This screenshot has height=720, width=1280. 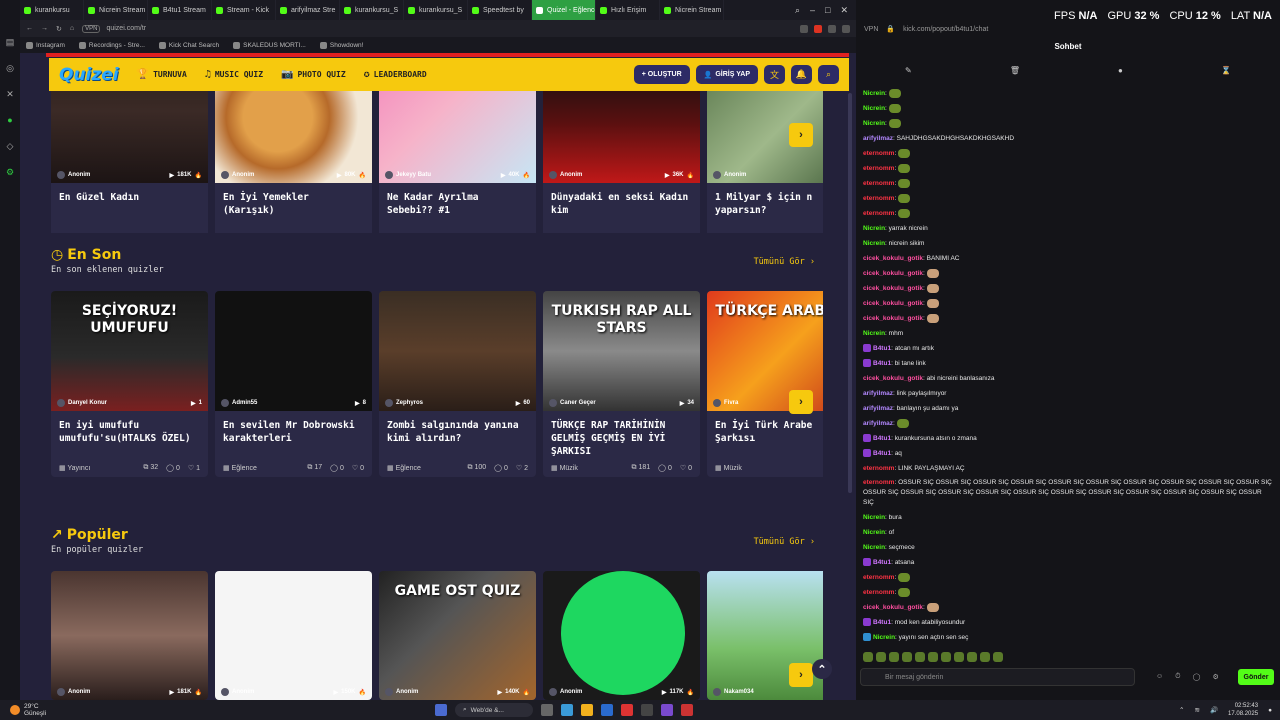 What do you see at coordinates (844, 10) in the screenshot?
I see `close-icon: ✕` at bounding box center [844, 10].